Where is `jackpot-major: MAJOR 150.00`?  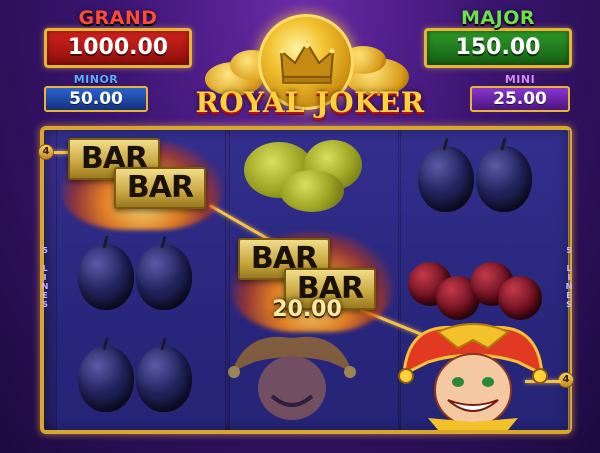 jackpot-major: MAJOR 150.00 is located at coordinates (498, 38).